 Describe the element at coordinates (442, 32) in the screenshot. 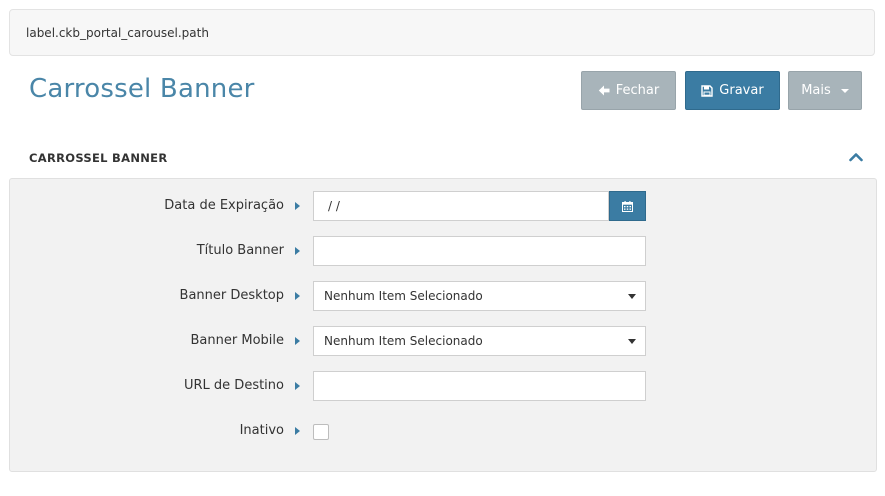

I see `breadcrumb: label.ckb_portal_carousel.path` at that location.